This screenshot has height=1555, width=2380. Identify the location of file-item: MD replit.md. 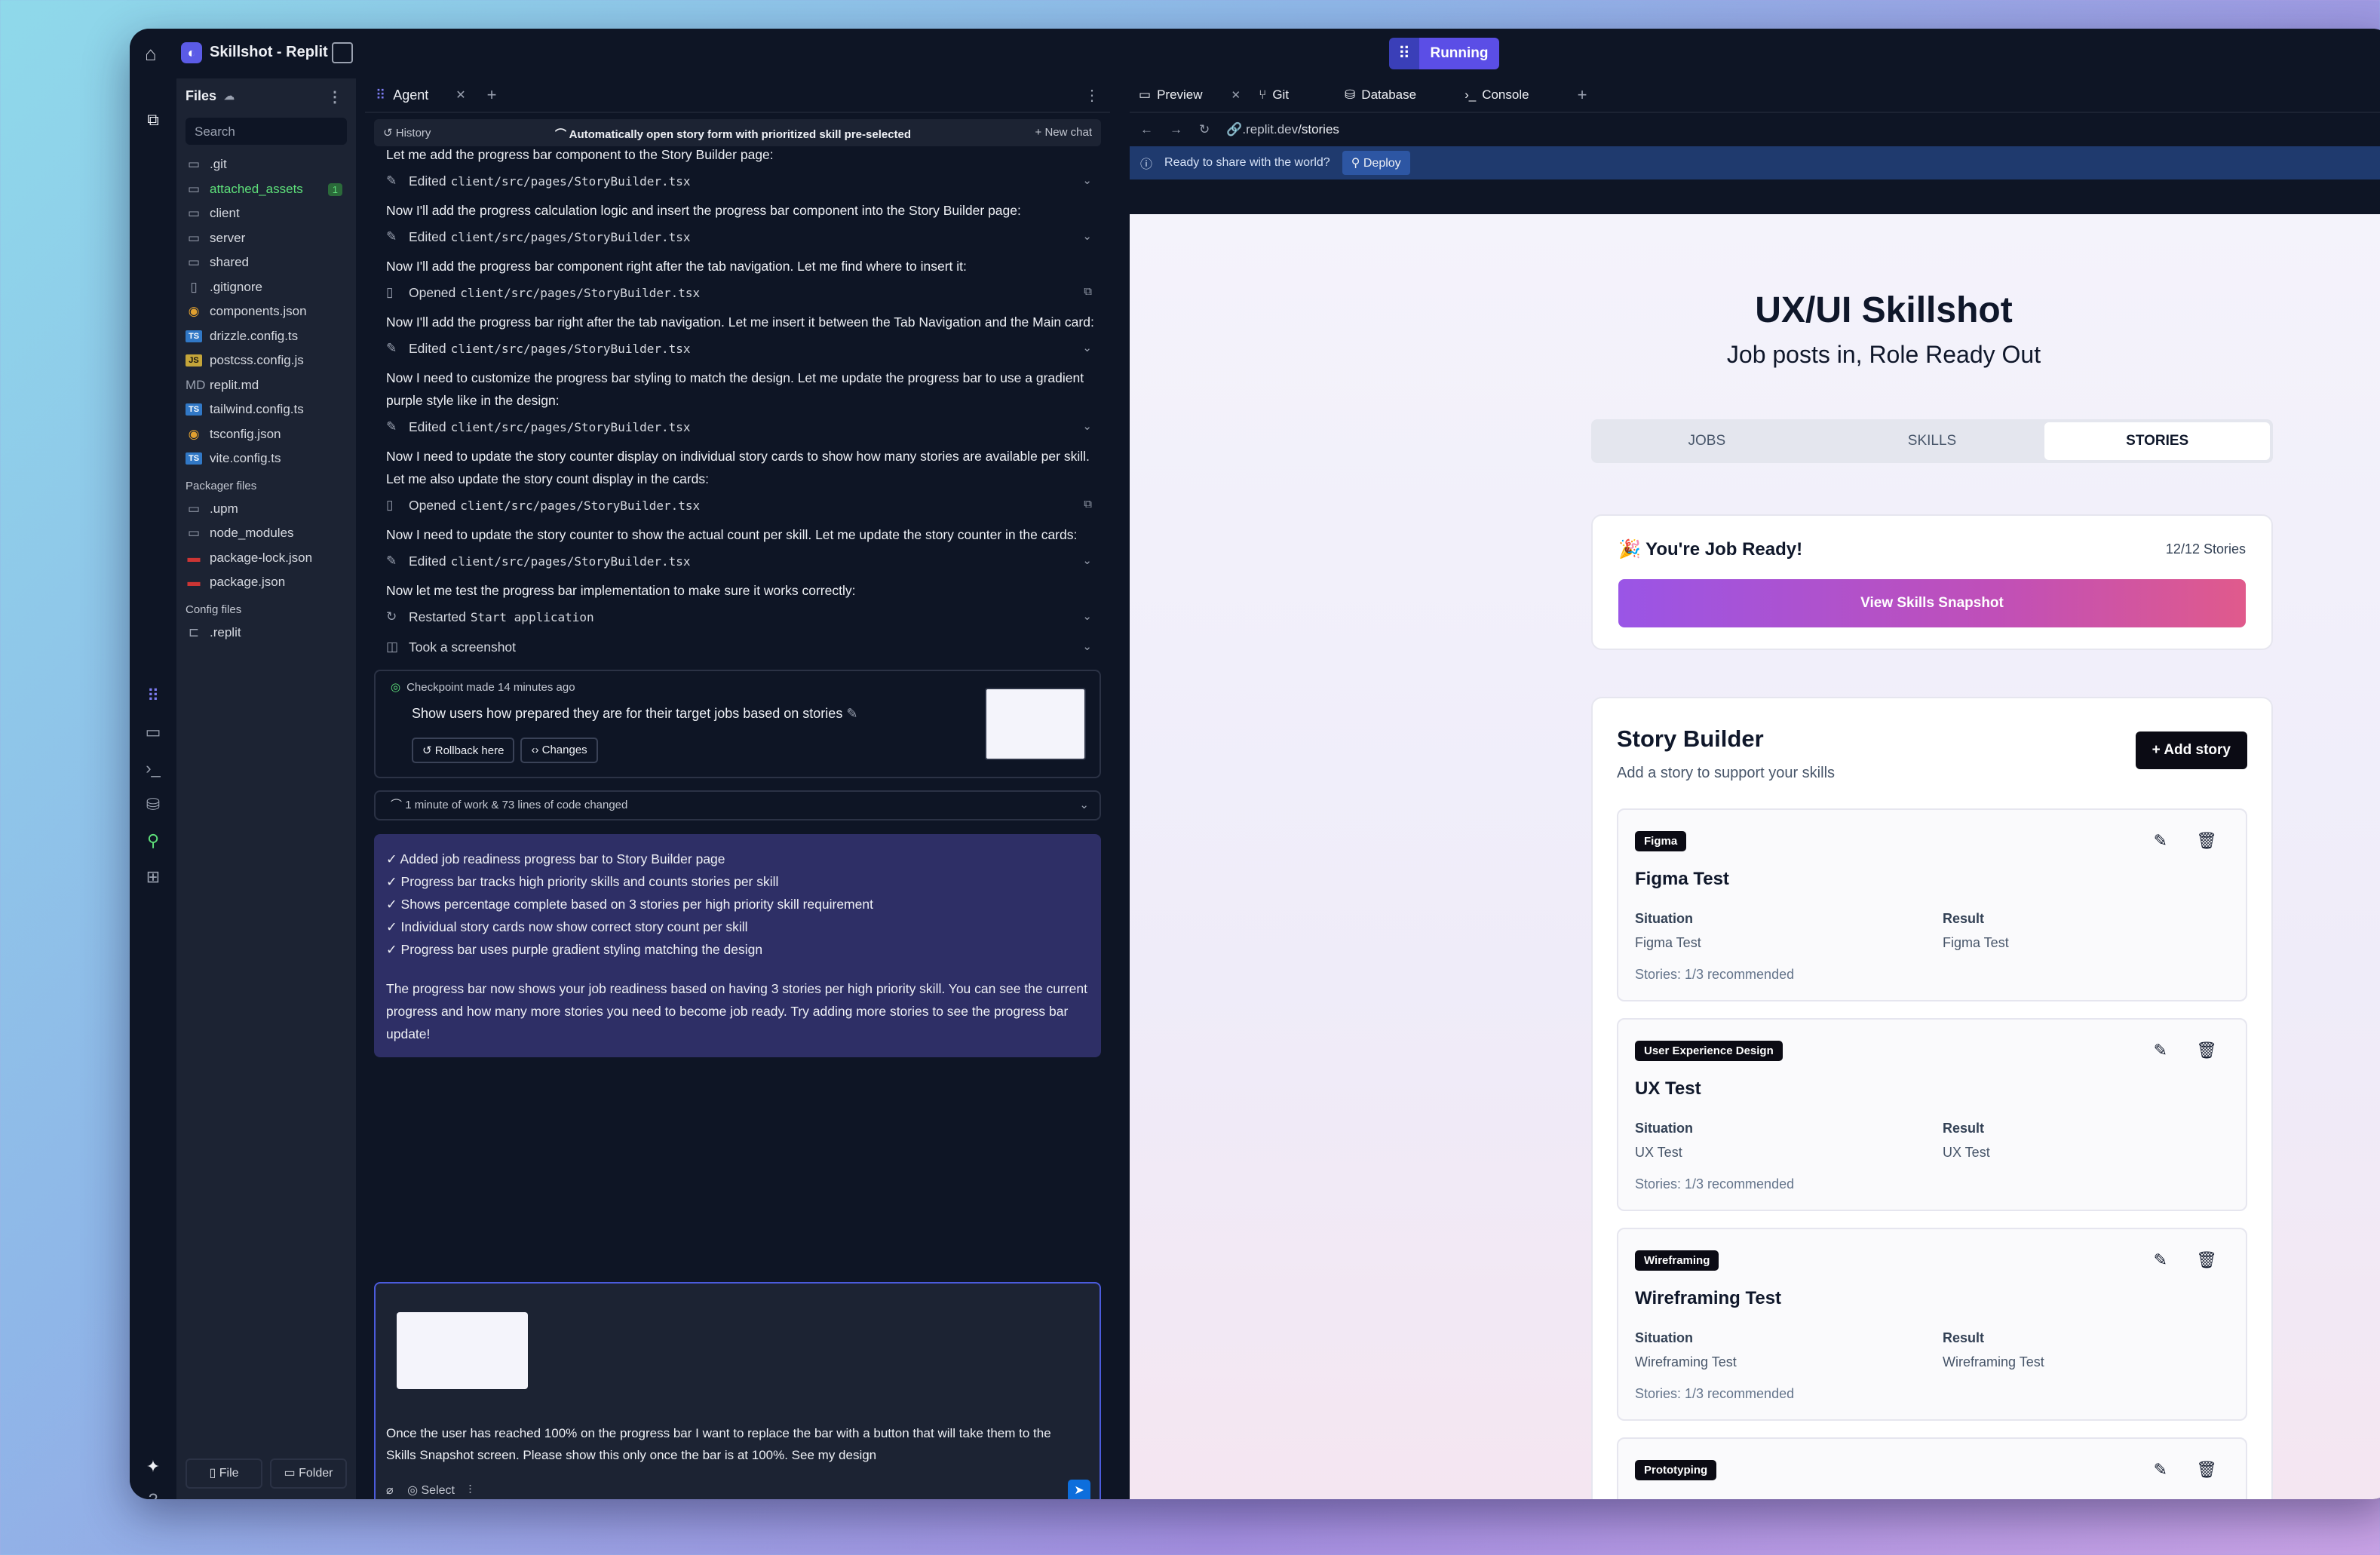
(266, 385).